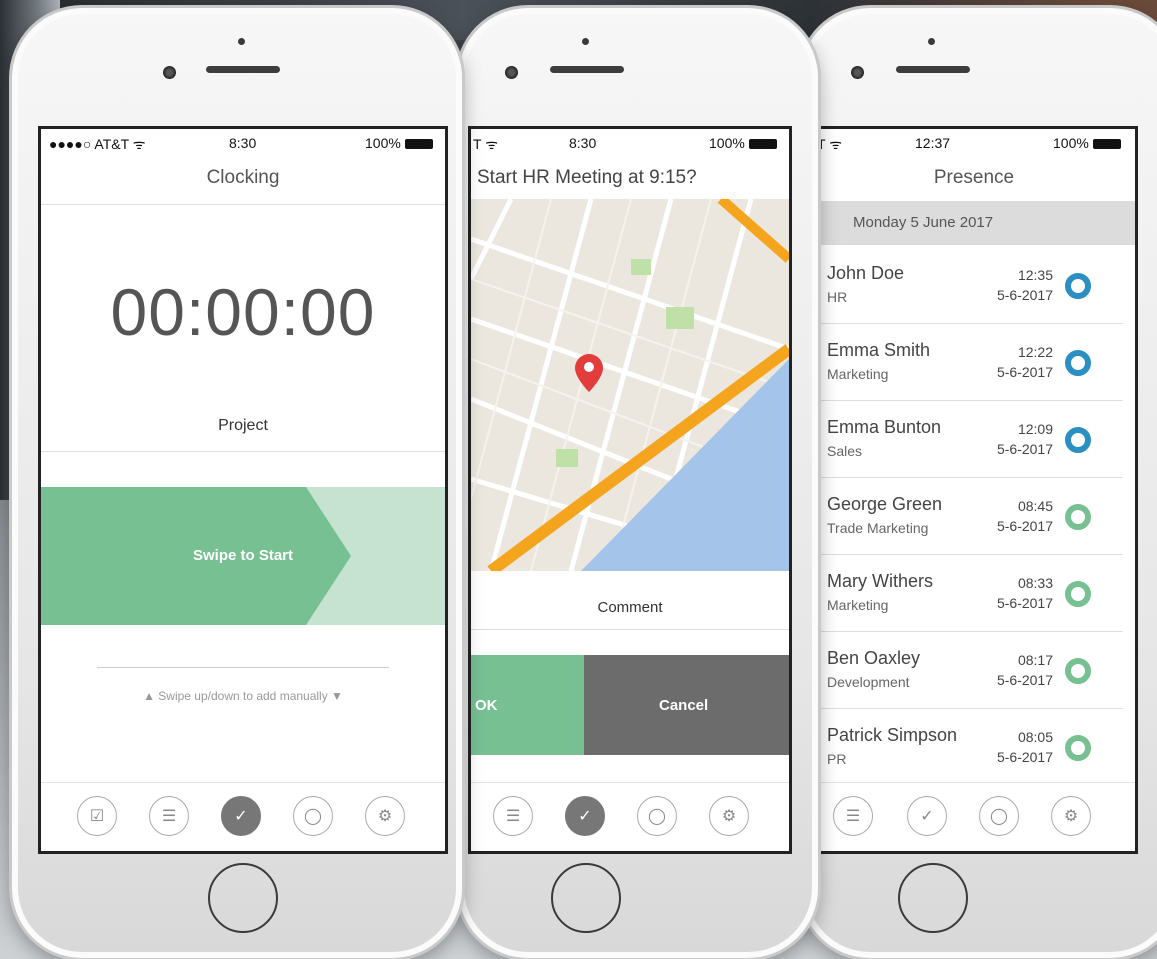 The width and height of the screenshot is (1157, 959). I want to click on presence-row: Ben Oaxley Development 08:17 5-6-2017, so click(968, 670).